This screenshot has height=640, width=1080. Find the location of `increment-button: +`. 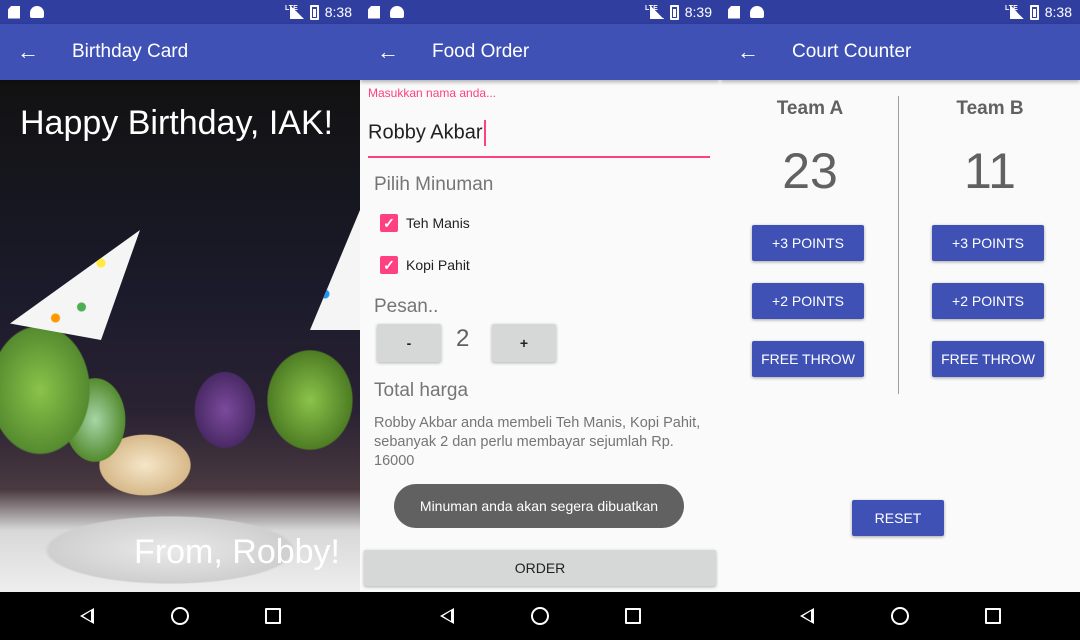

increment-button: + is located at coordinates (524, 343).